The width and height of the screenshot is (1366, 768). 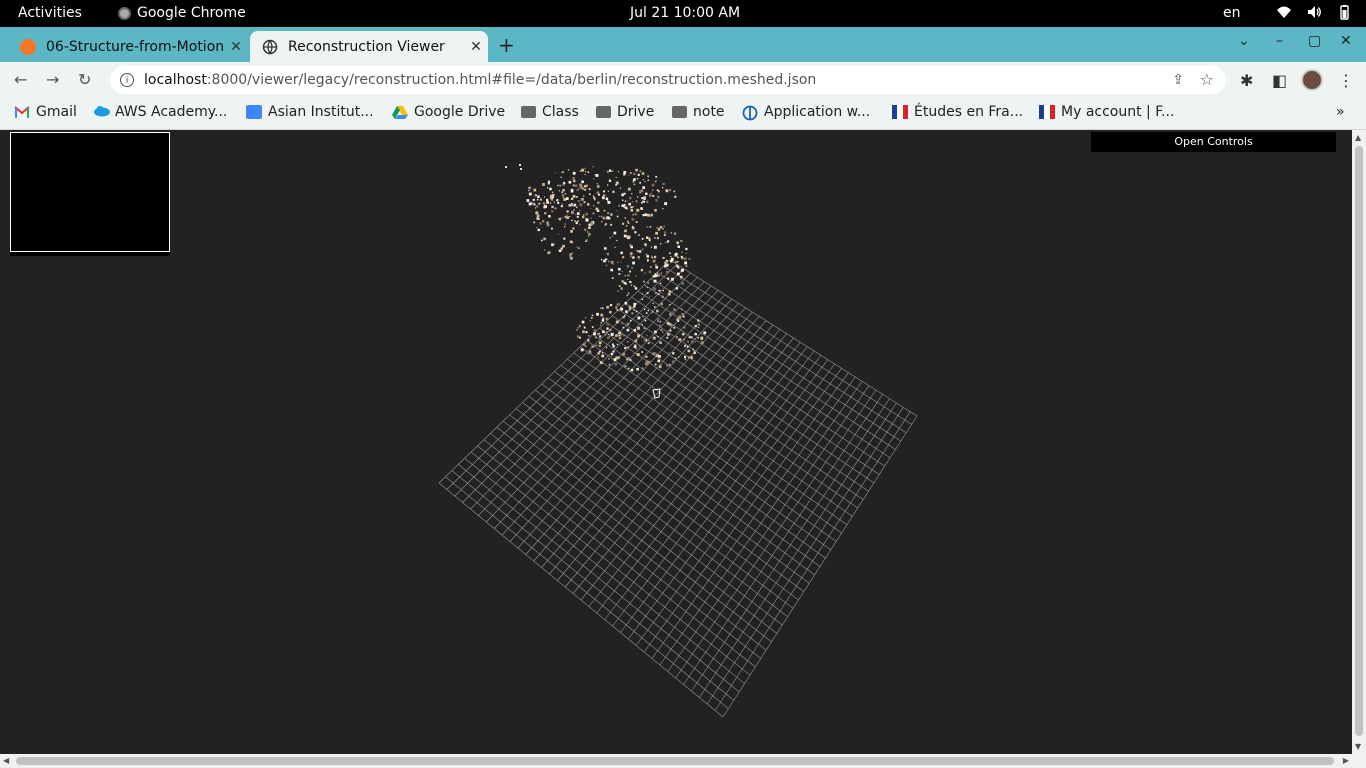 I want to click on new-tab-button: +, so click(x=506, y=45).